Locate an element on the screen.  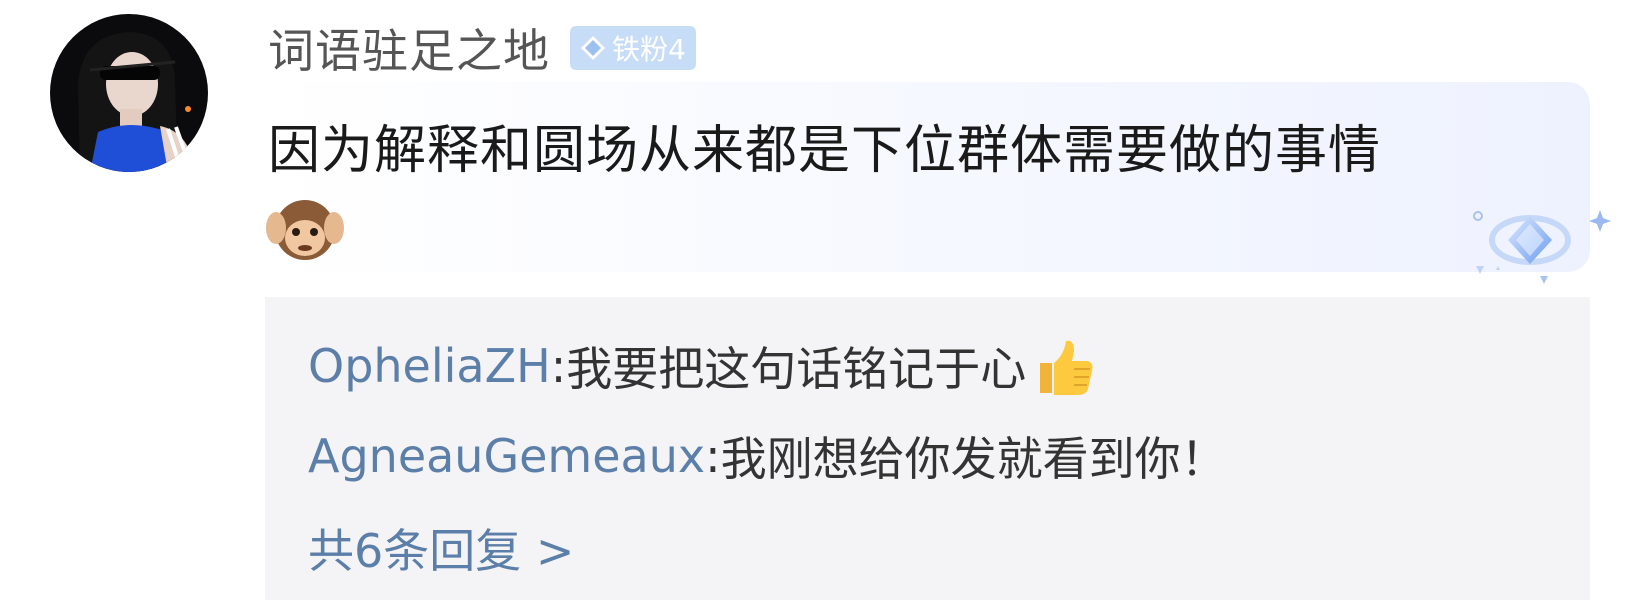
reply-item: OpheliaZH : 我要把这句话铭记于心 is located at coordinates (702, 366).